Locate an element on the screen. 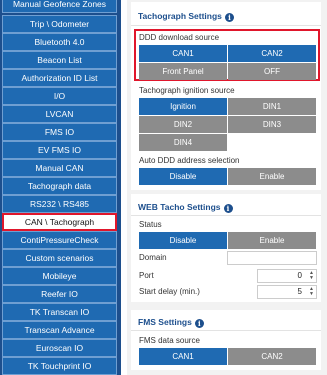  sidebar-item-transcan-advance: Transcan Advance is located at coordinates (59, 330).